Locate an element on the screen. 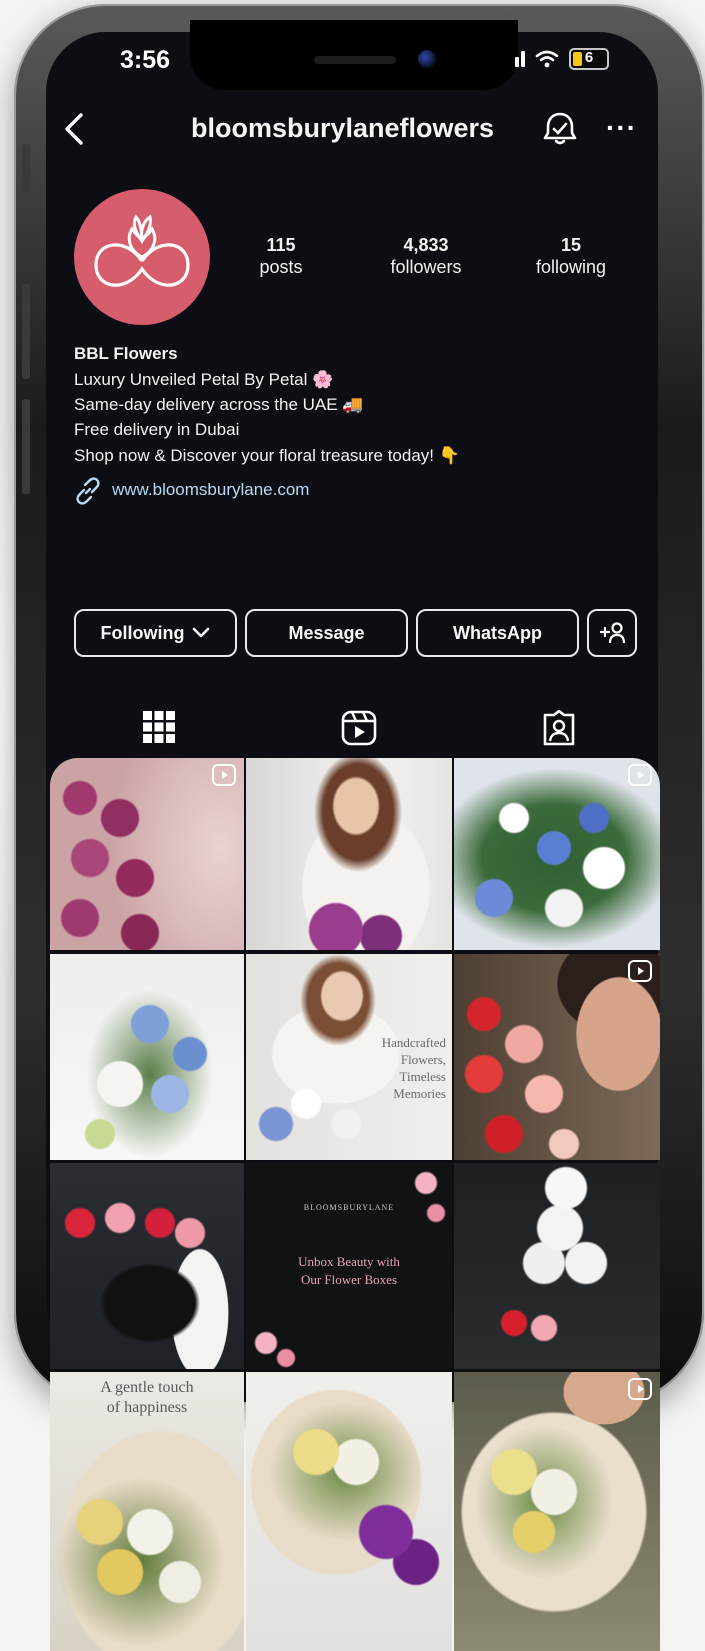 This screenshot has width=705, height=1651. bio-line: Same-day delivery across the UAE 🚚 is located at coordinates (219, 404).